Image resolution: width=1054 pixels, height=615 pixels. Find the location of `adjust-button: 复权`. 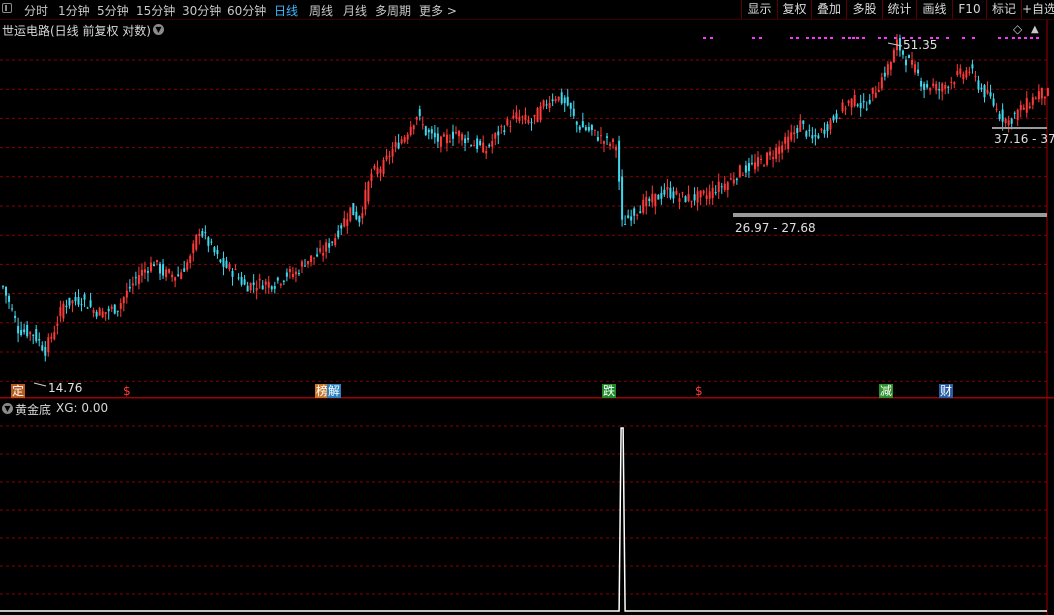

adjust-button: 复权 is located at coordinates (794, 9).